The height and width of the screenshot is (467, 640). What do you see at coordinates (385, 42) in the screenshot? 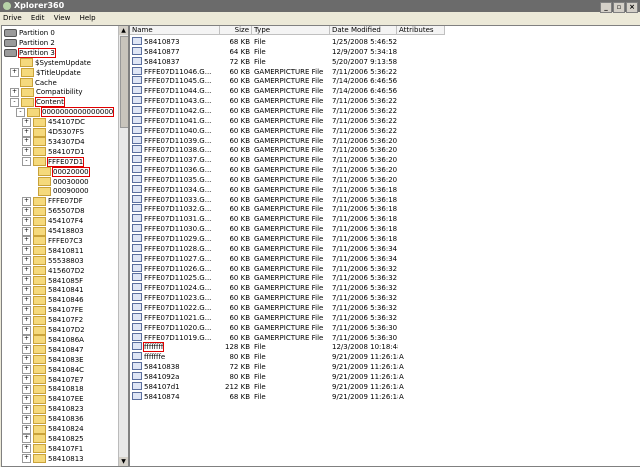
I see `table-row: 58410873 68 KB File 1/25/2008 5:46:52 PM` at bounding box center [385, 42].